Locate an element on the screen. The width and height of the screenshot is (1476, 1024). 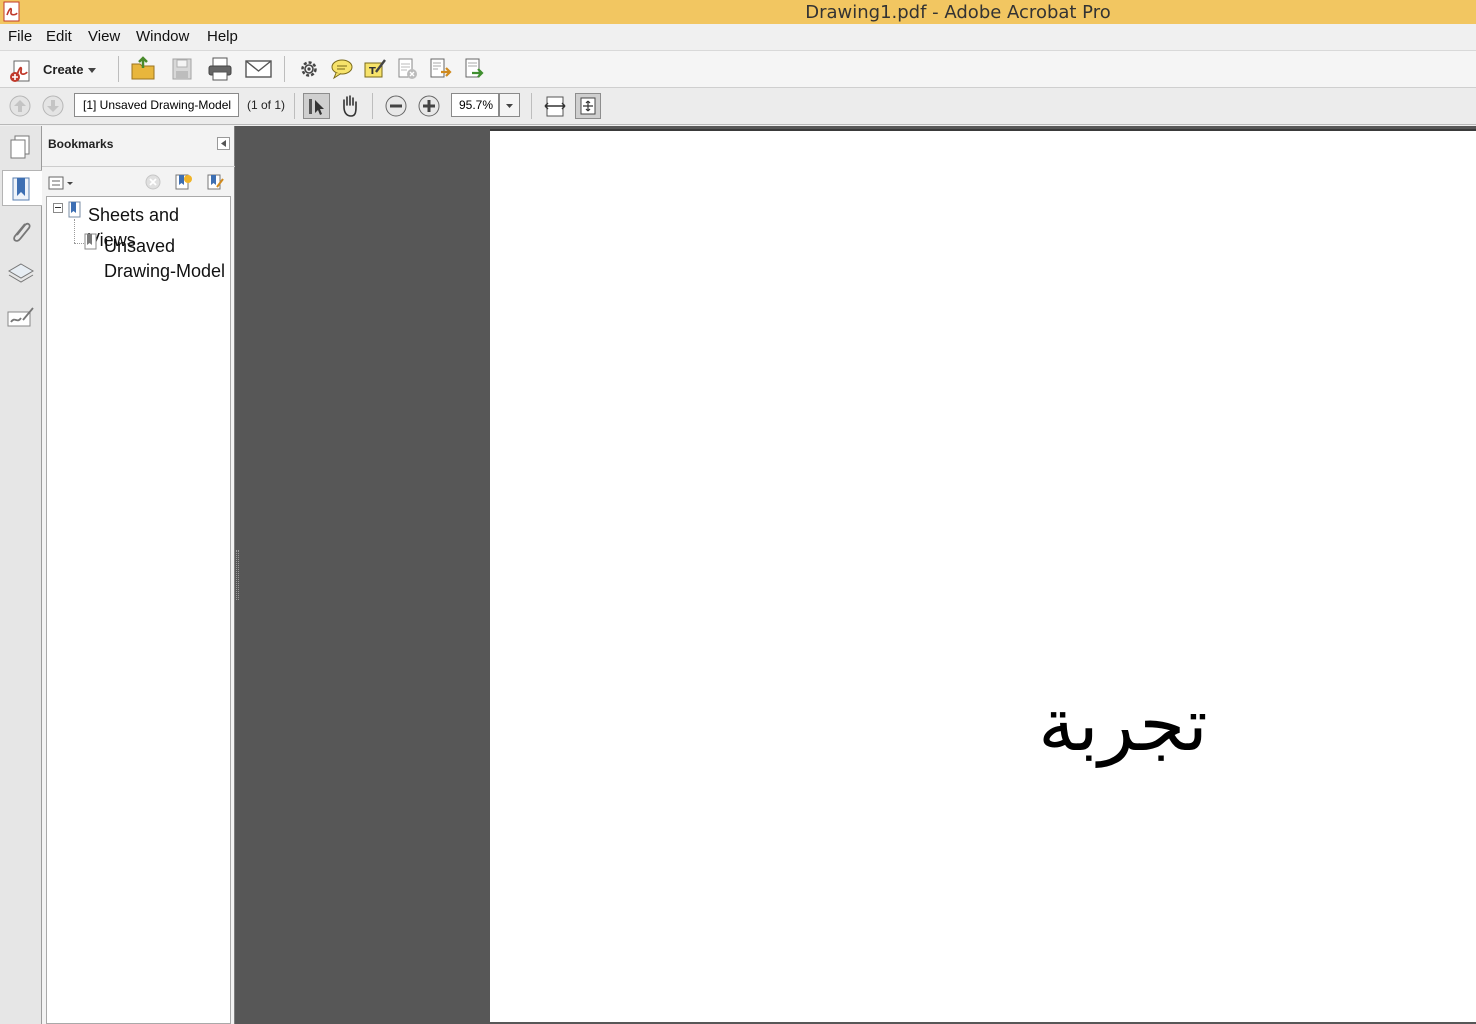
layers-icon is located at coordinates (21, 274).